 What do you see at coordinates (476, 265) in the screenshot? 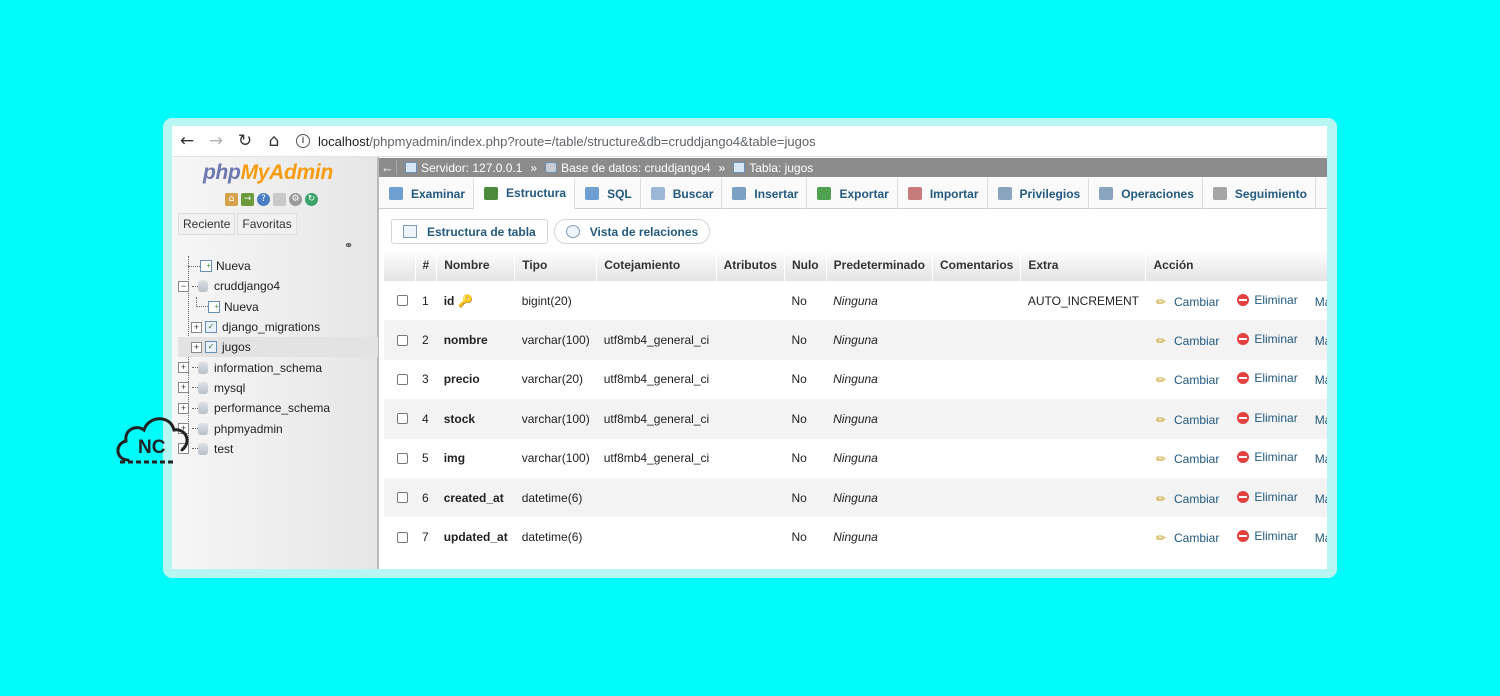
I see `header-name: Nombre` at bounding box center [476, 265].